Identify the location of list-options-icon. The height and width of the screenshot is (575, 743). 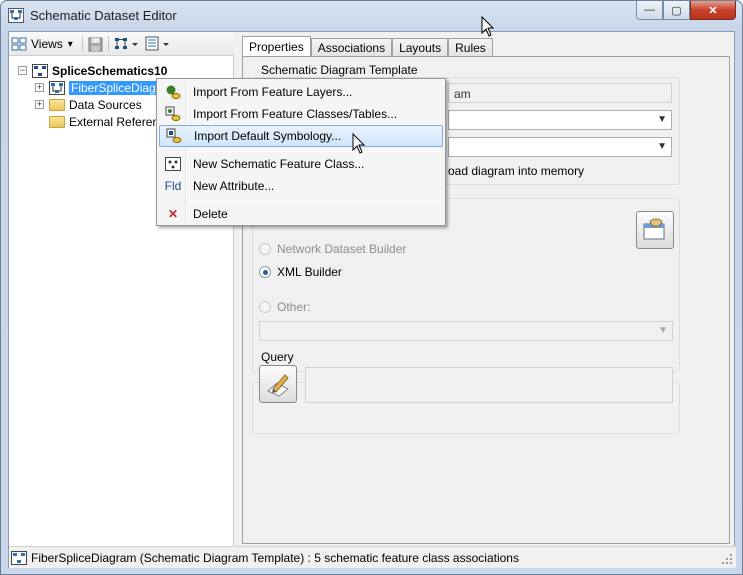
(158, 44).